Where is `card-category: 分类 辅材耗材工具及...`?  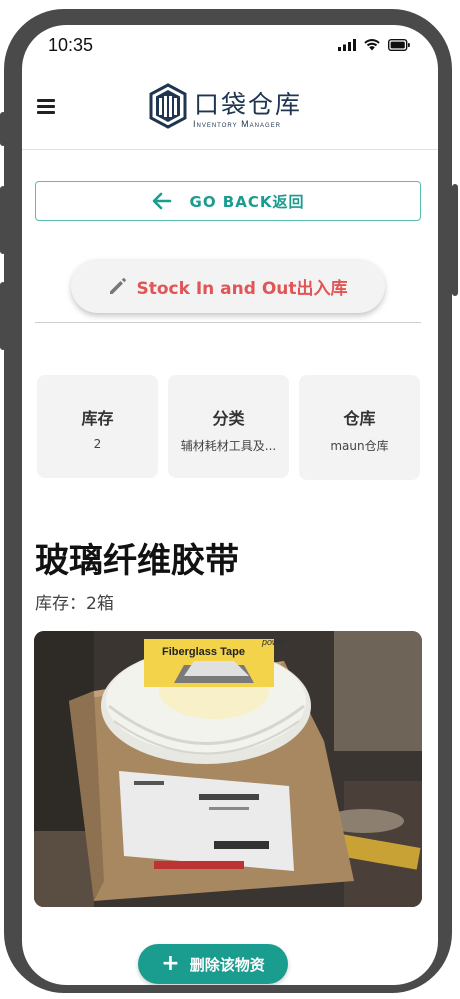 card-category: 分类 辅材耗材工具及... is located at coordinates (228, 426).